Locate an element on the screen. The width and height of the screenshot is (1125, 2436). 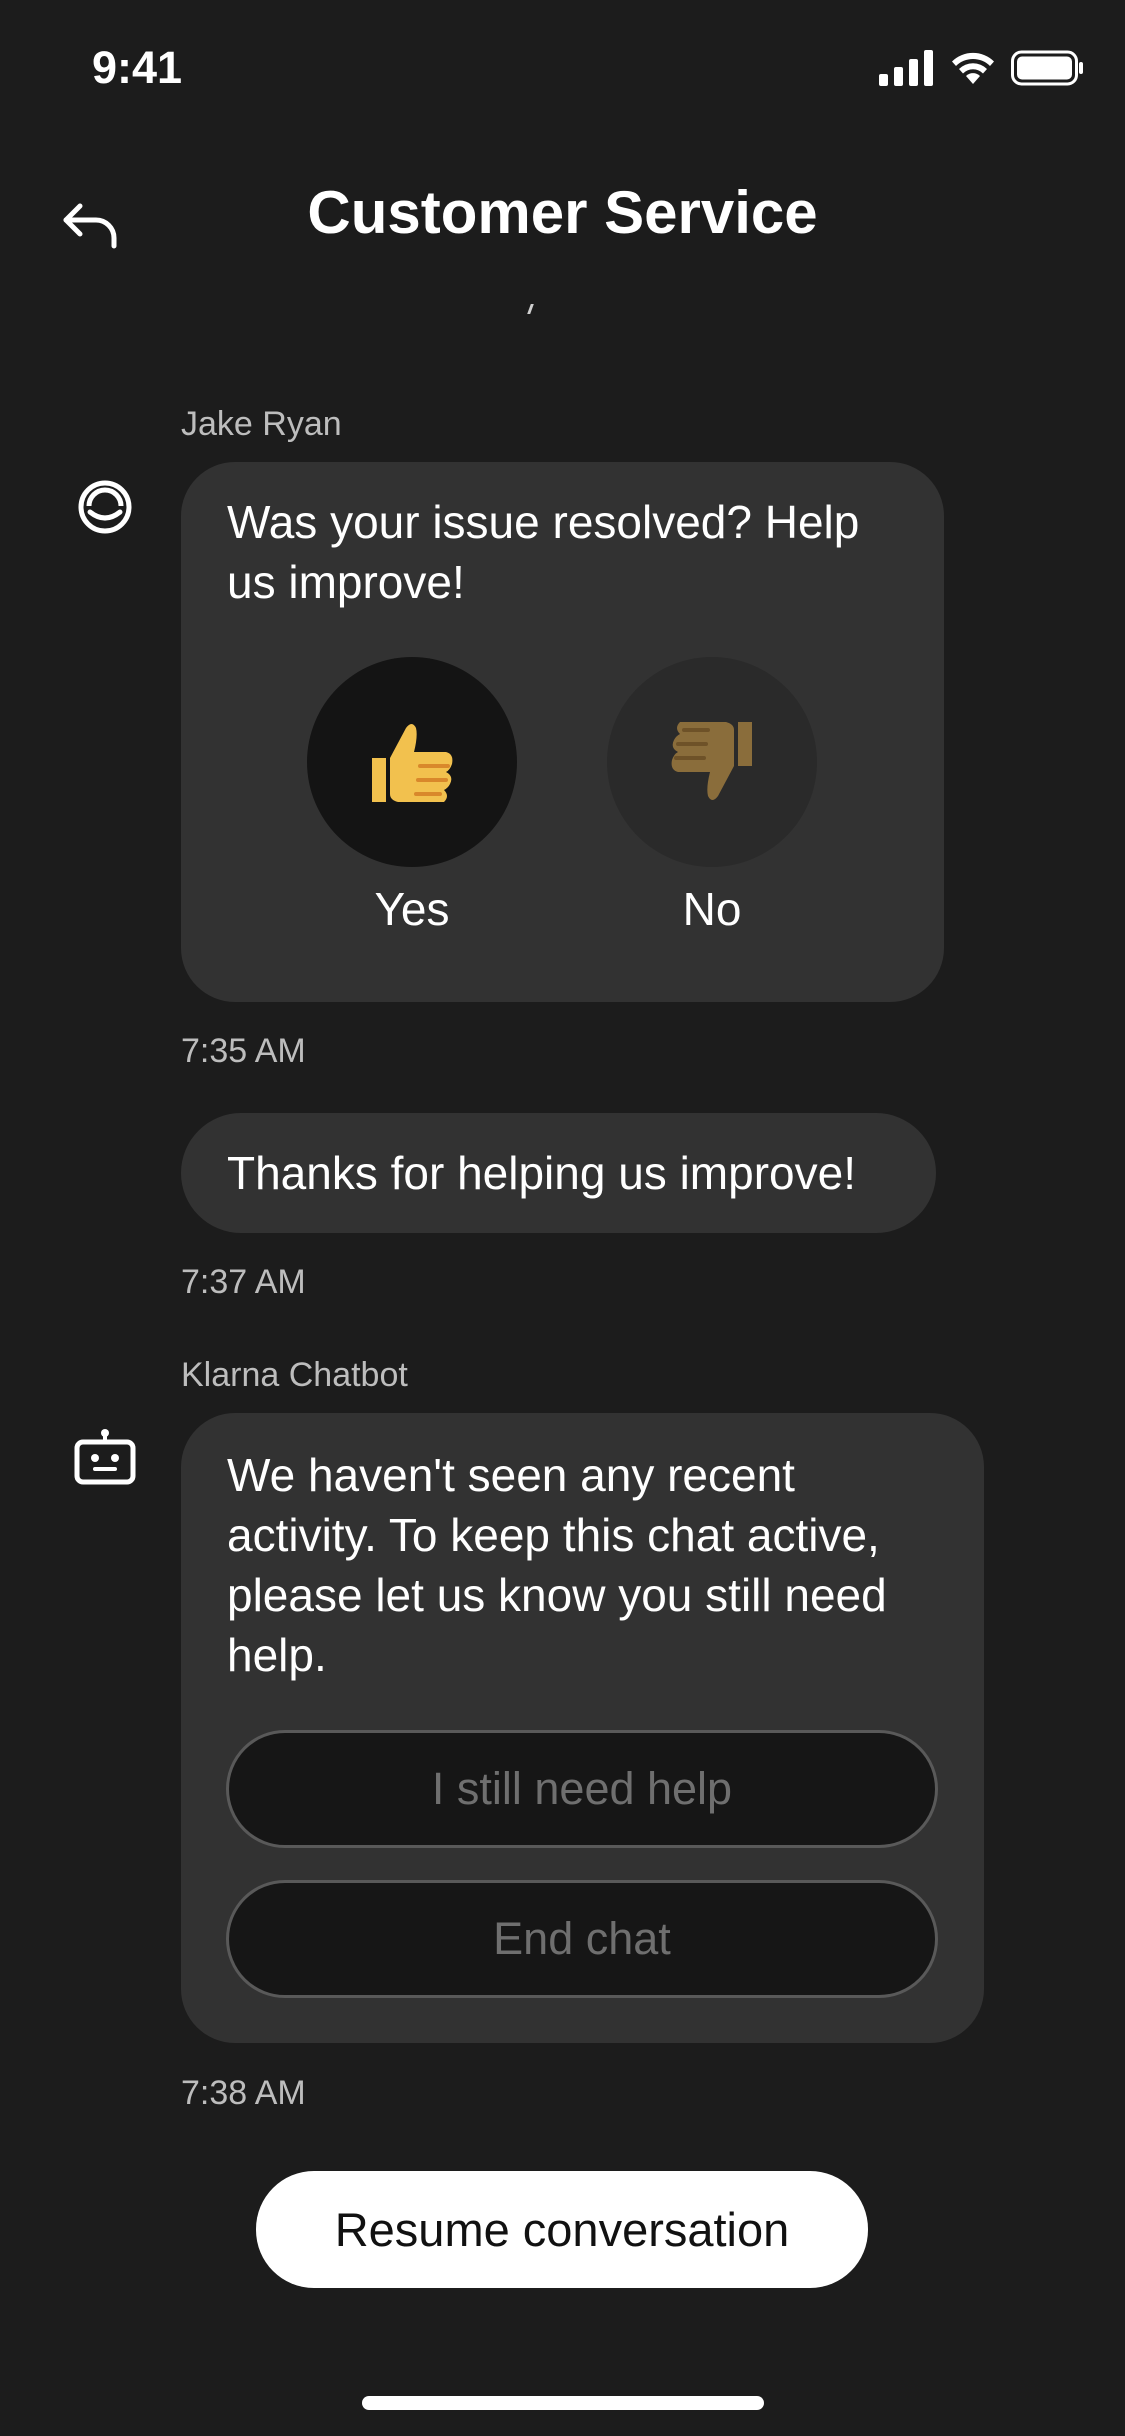
header: Customer Service is located at coordinates (562, 220).